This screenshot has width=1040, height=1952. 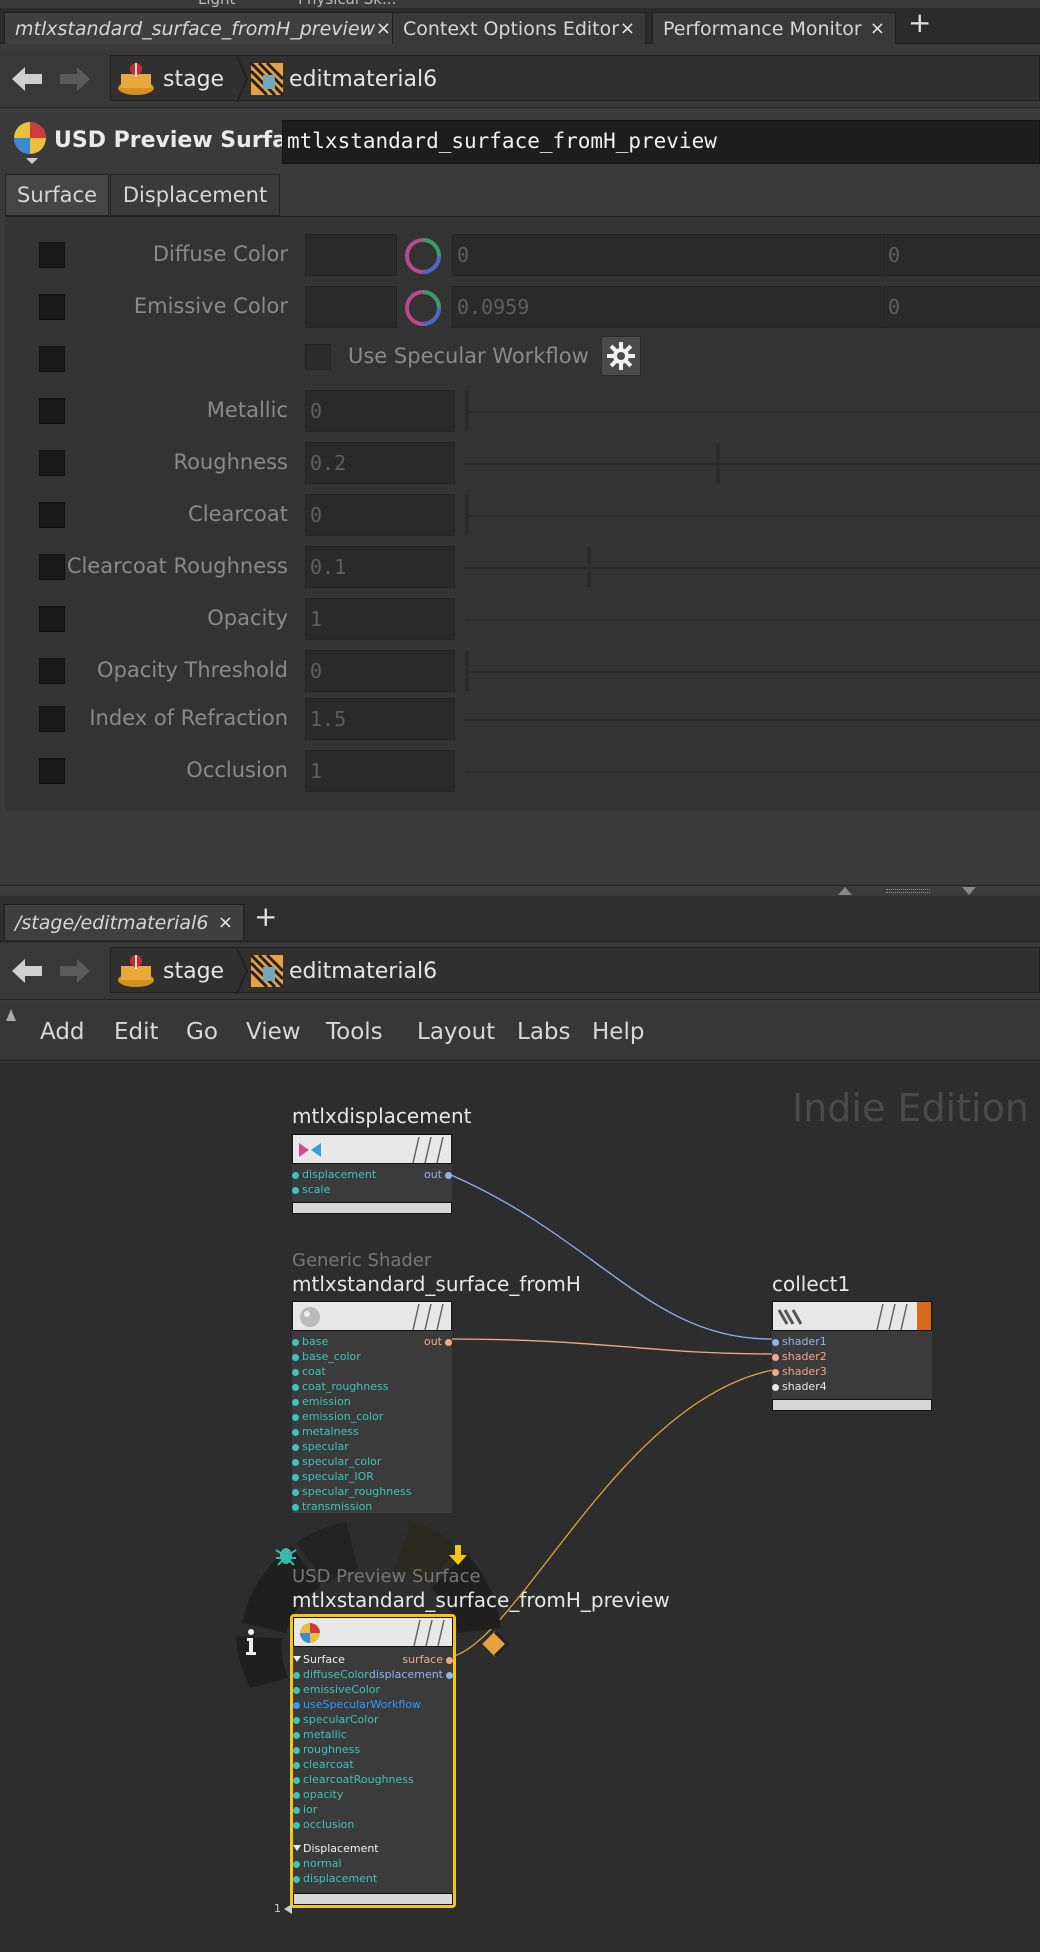 I want to click on tab-performance-monitor: Performance Monitor ×, so click(x=774, y=28).